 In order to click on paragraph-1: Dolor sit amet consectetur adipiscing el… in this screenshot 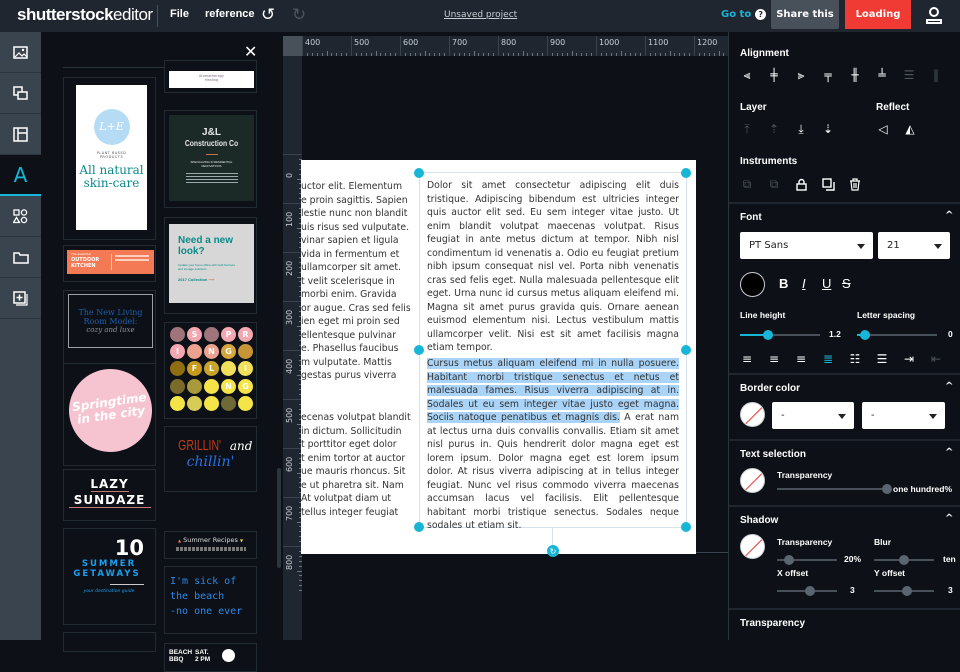, I will do `click(553, 267)`.